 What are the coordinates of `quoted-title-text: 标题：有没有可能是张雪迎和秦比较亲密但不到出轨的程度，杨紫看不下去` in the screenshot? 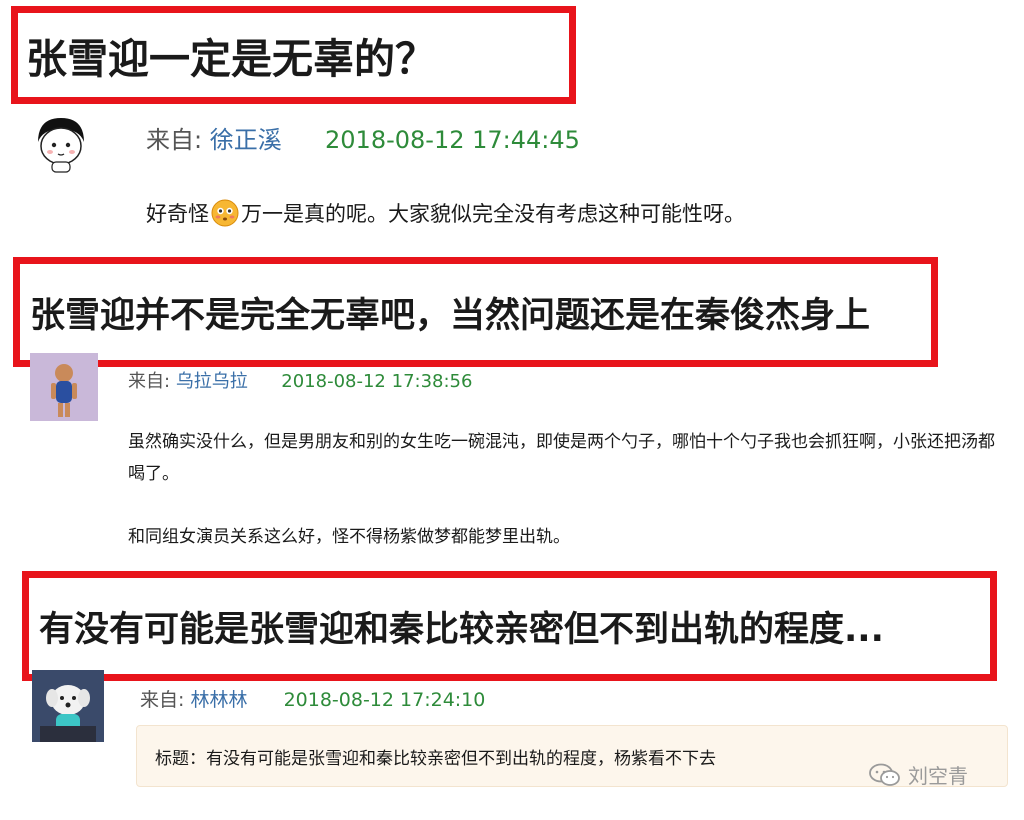 It's located at (435, 758).